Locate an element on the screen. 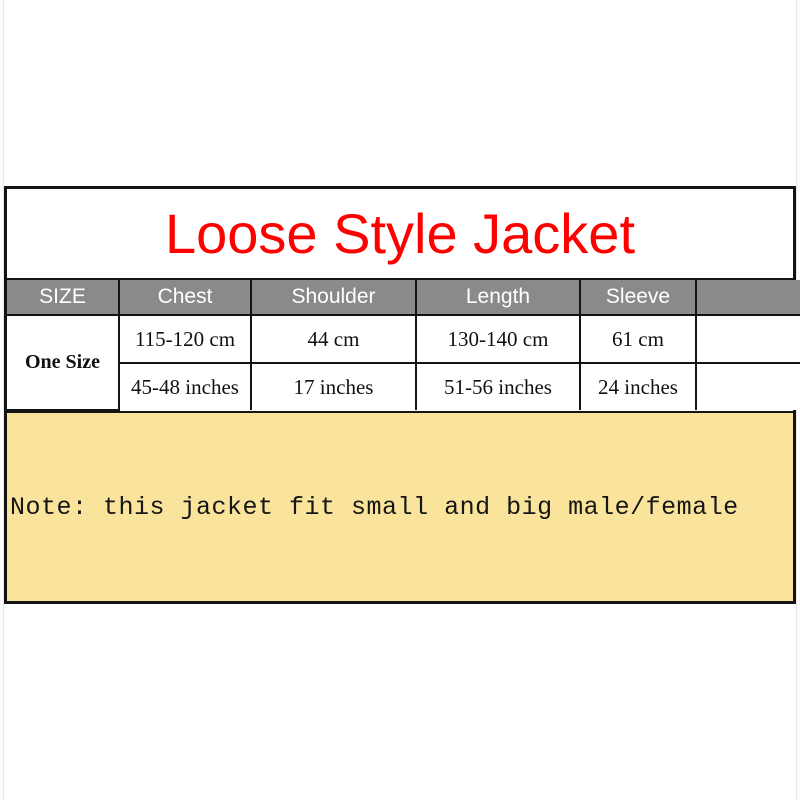 The height and width of the screenshot is (800, 800). cell-chest-inches: 45-48 inches is located at coordinates (185, 386).